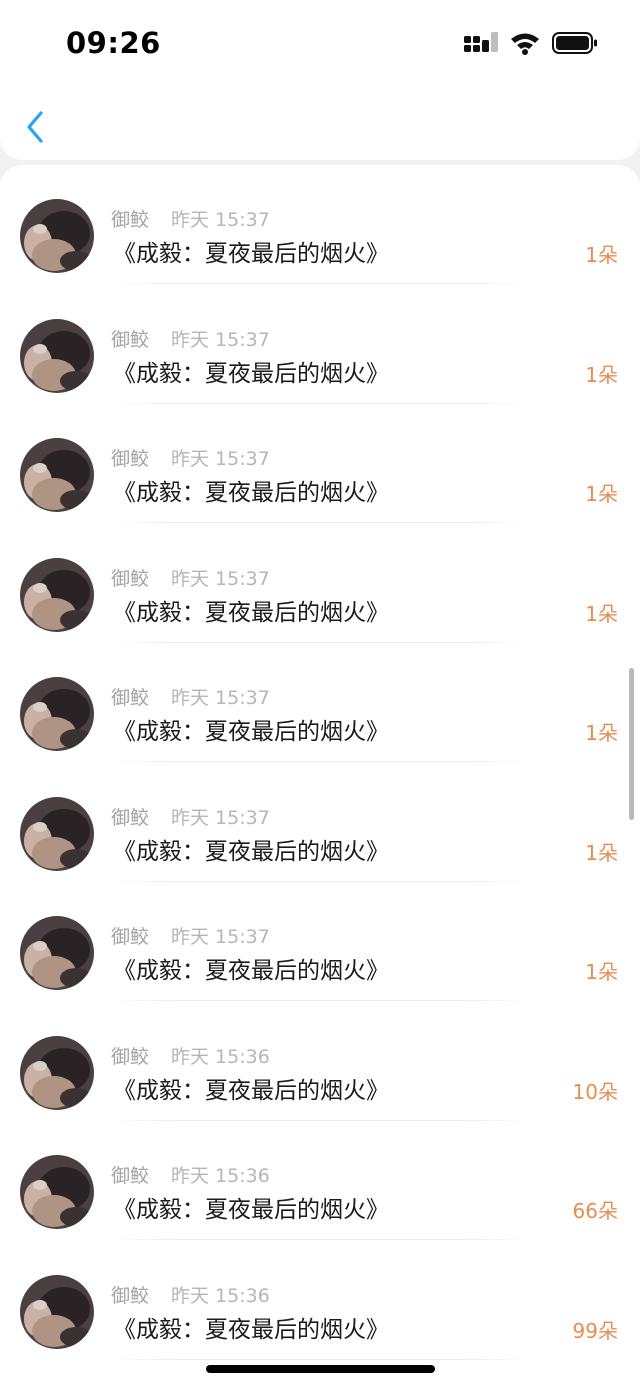 Image resolution: width=640 pixels, height=1387 pixels. What do you see at coordinates (525, 44) in the screenshot?
I see `wifi-icon` at bounding box center [525, 44].